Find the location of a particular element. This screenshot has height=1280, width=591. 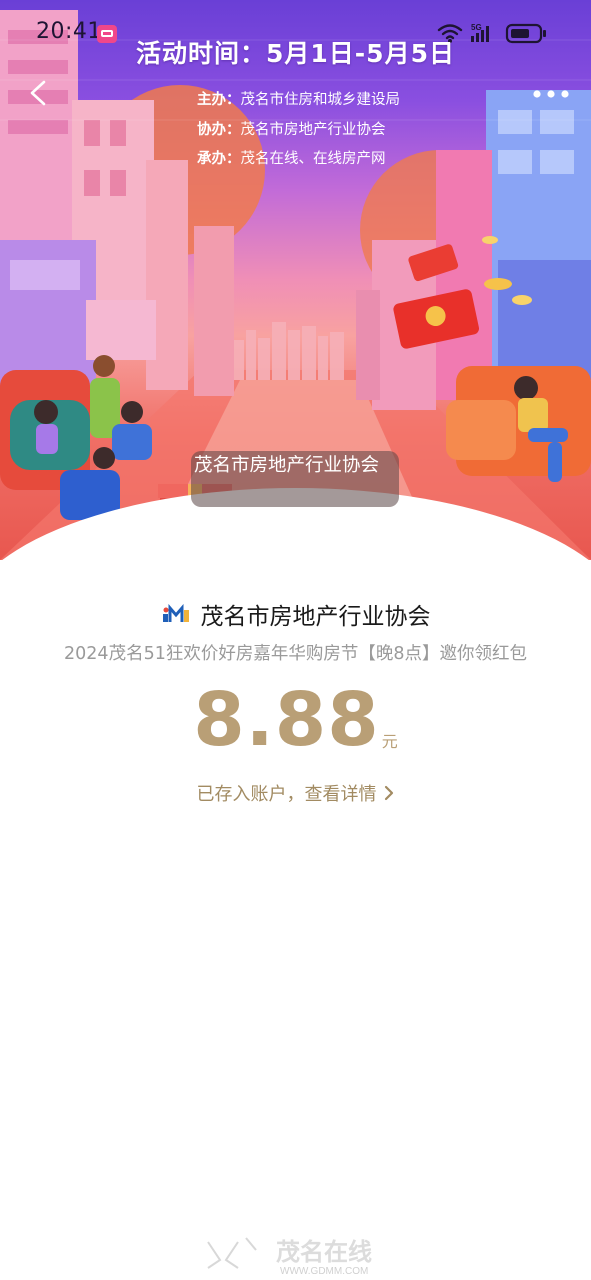

organizer-name: 茂名市房地产行业协会 is located at coordinates (313, 129).